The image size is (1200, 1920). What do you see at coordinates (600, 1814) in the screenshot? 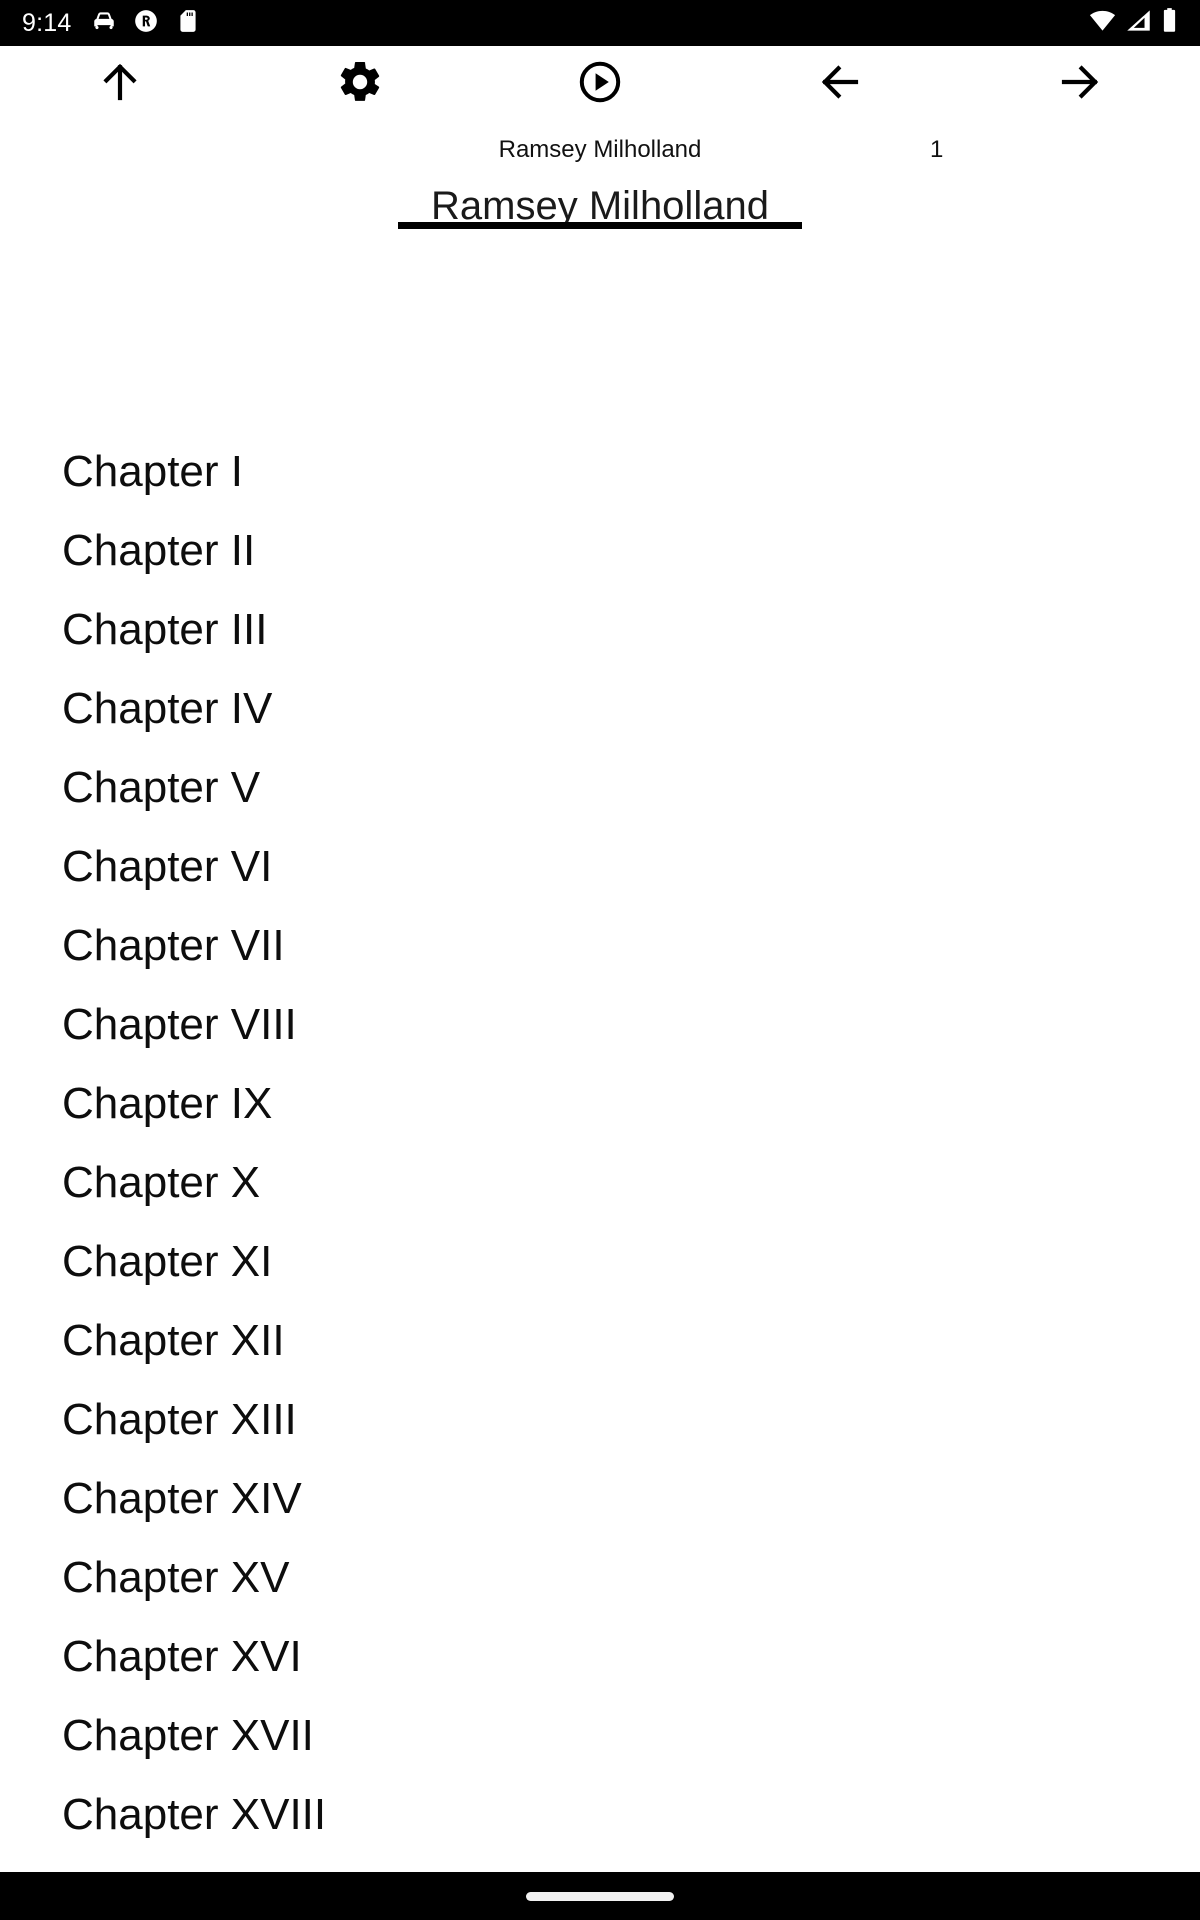
I see `list-item: Chapter XVIII` at bounding box center [600, 1814].